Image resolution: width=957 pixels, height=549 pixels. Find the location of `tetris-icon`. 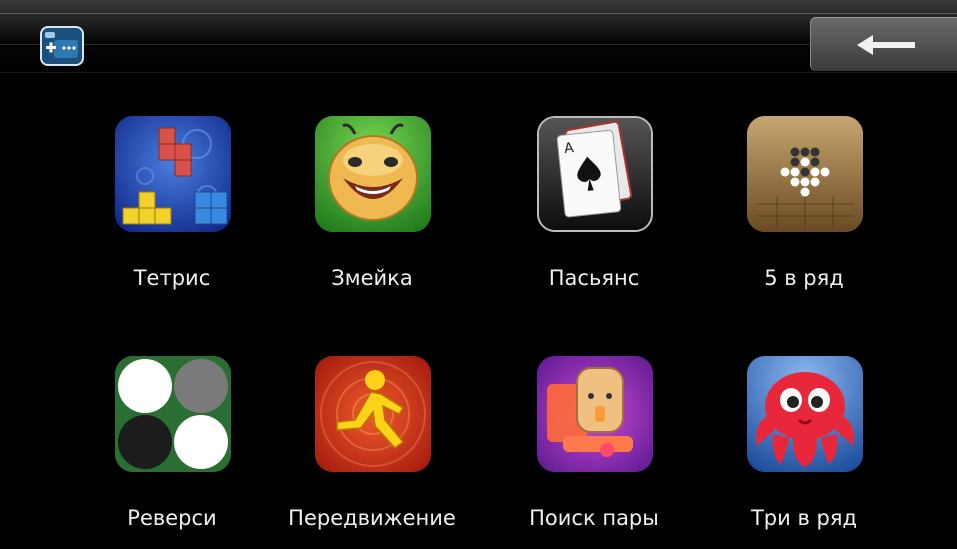

tetris-icon is located at coordinates (173, 174).